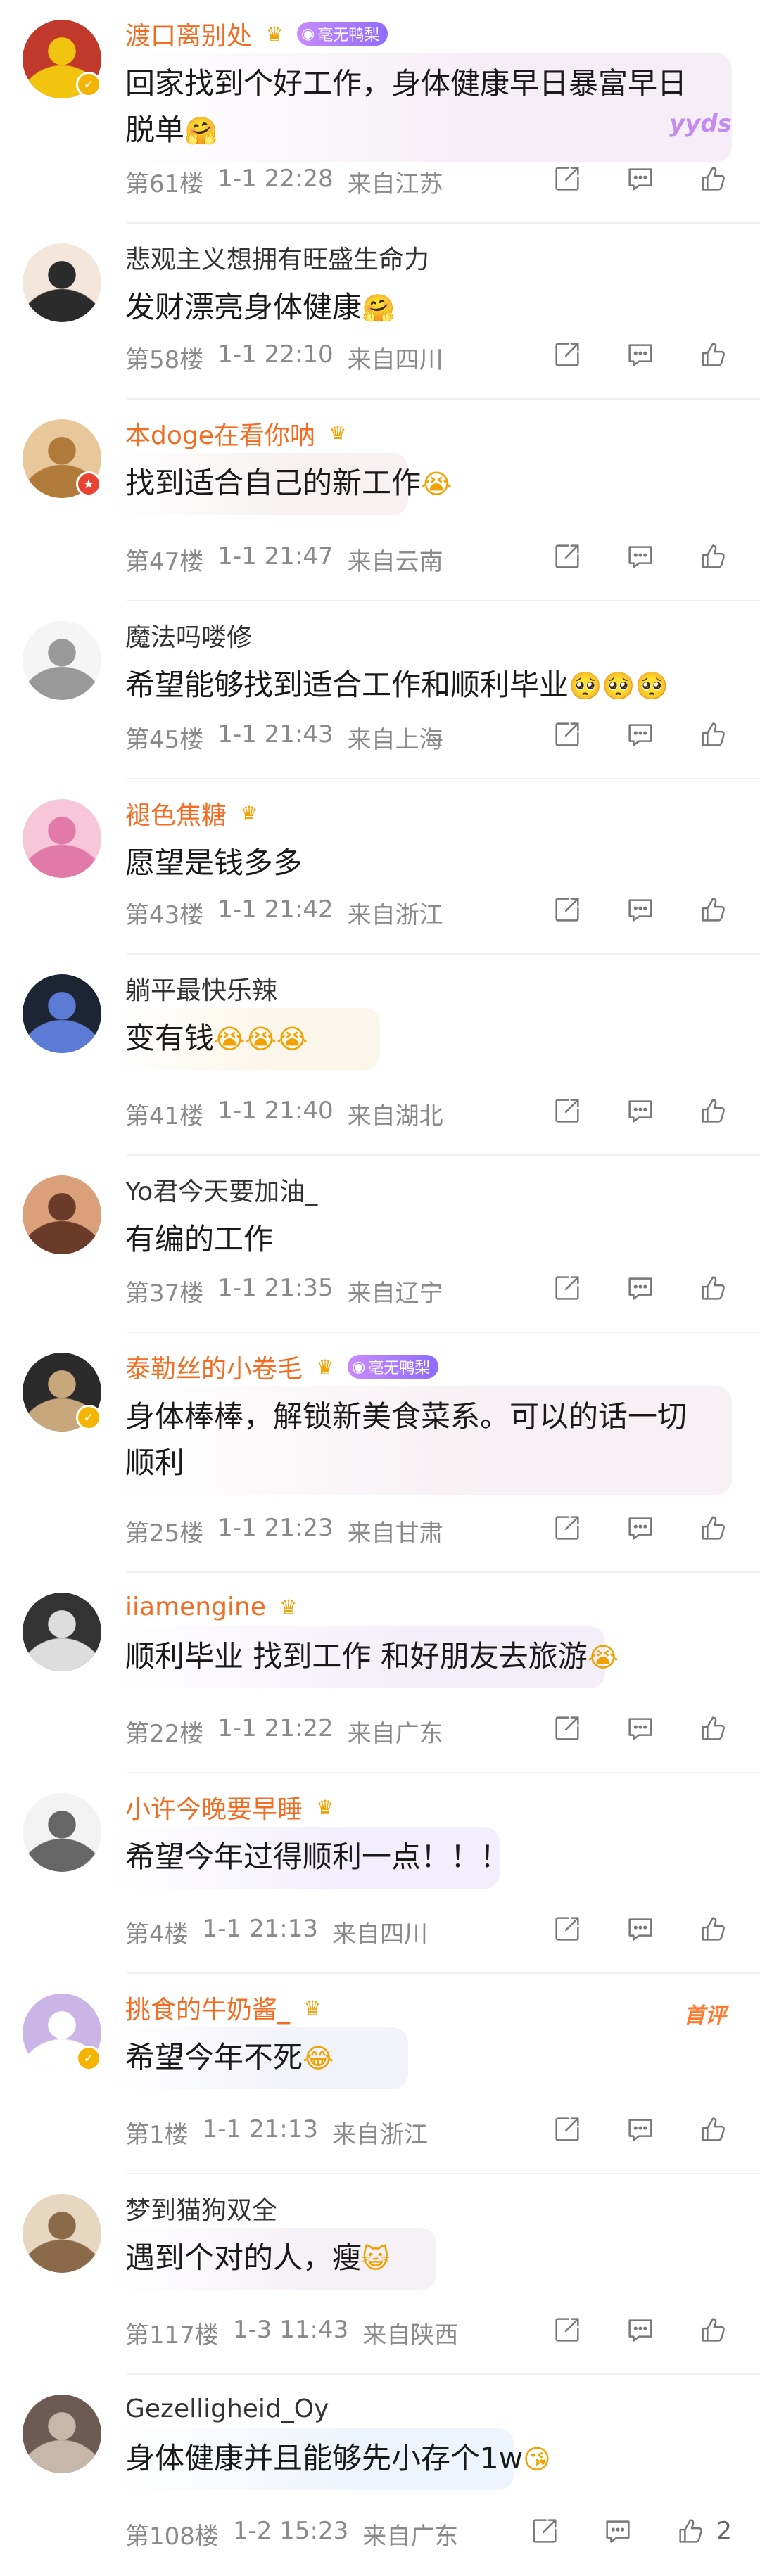 The width and height of the screenshot is (760, 2576). I want to click on comment-text: 希望能够找到适合工作和顺利毕业🥺🥺🥺, so click(421, 685).